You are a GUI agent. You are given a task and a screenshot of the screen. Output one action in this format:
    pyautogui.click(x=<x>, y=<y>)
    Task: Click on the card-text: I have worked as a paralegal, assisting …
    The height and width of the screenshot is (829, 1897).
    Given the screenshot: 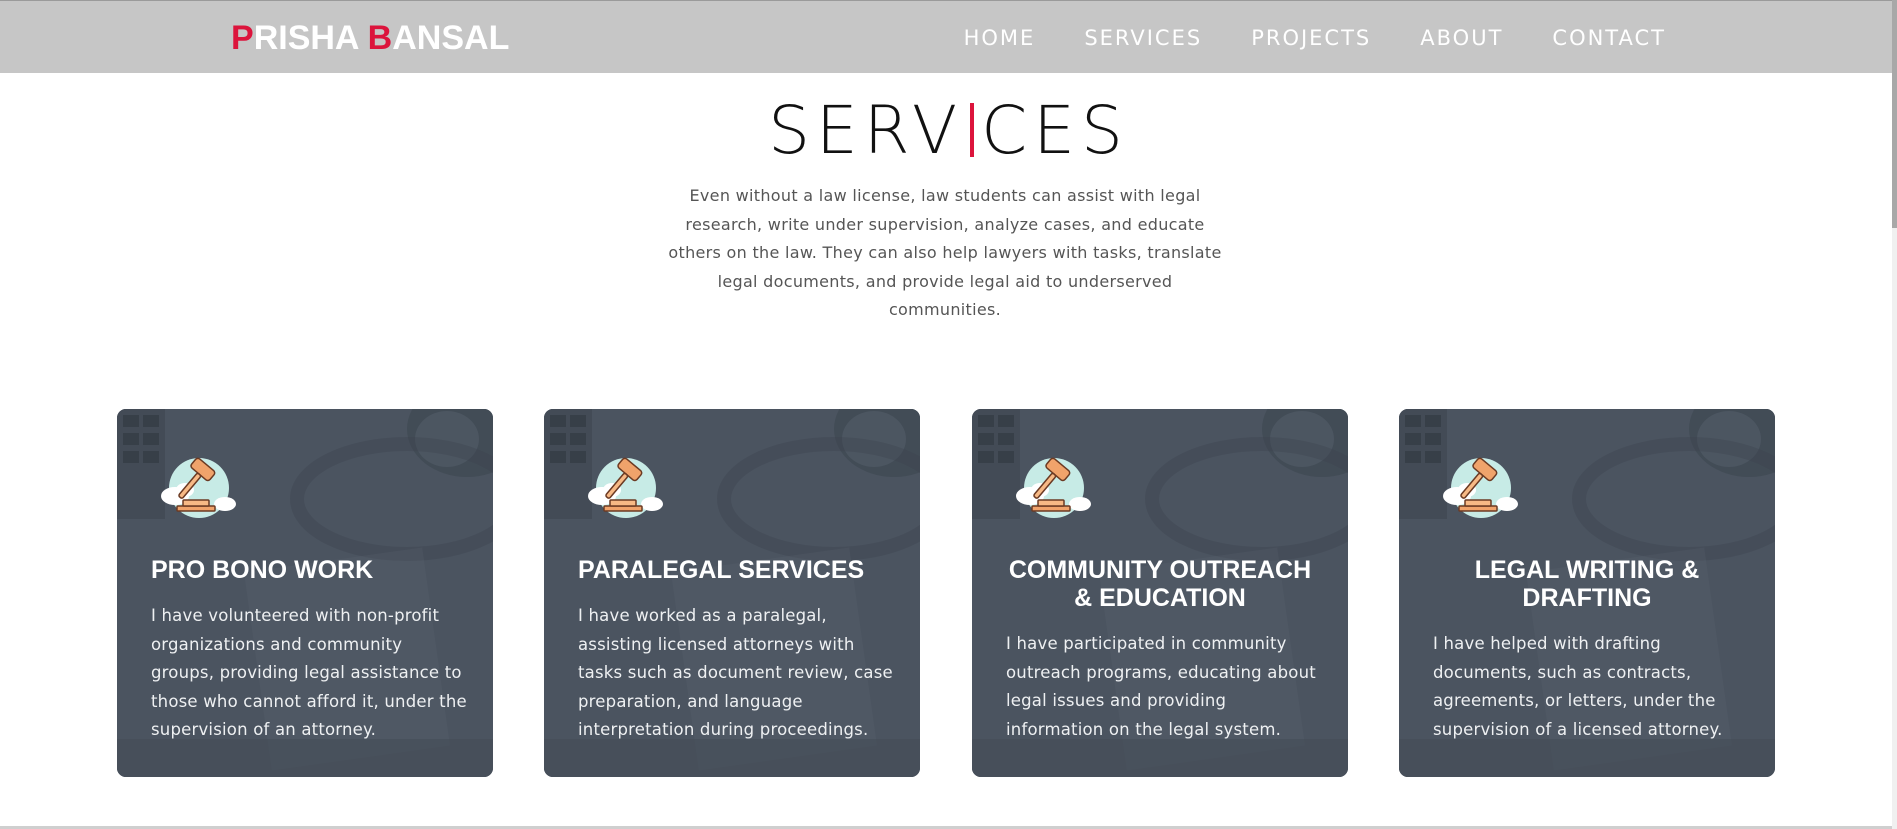 What is the action you would take?
    pyautogui.click(x=735, y=672)
    